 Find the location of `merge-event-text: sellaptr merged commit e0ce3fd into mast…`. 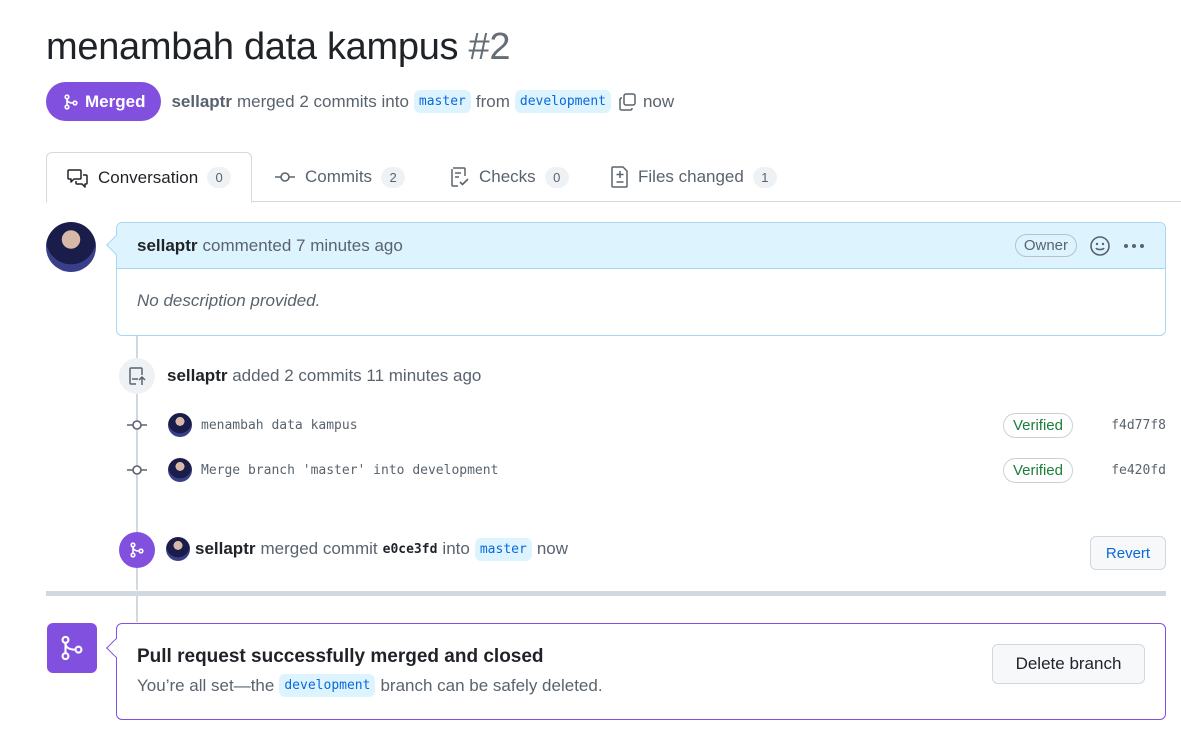

merge-event-text: sellaptr merged commit e0ce3fd into mast… is located at coordinates (367, 549).